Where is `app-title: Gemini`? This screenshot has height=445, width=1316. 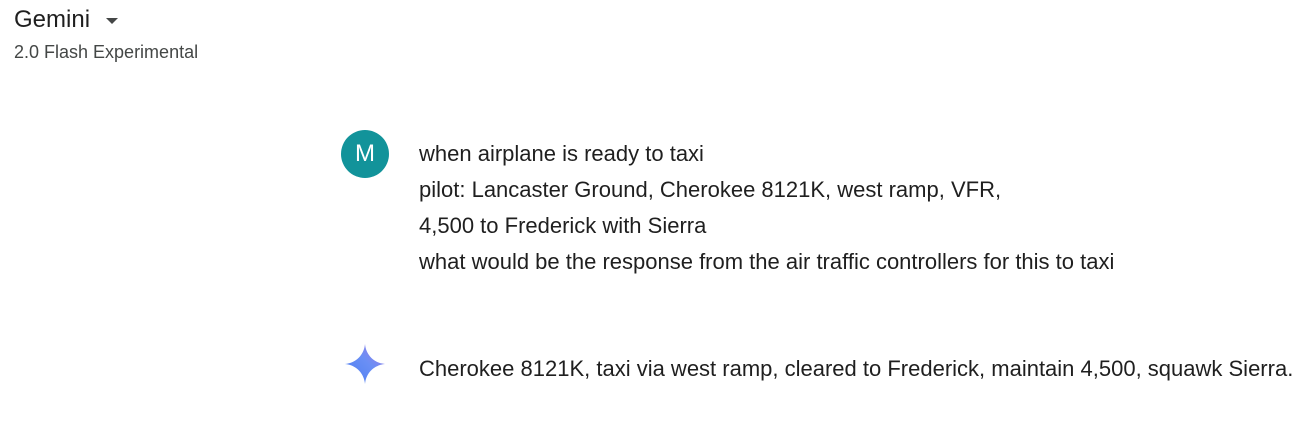 app-title: Gemini is located at coordinates (52, 20).